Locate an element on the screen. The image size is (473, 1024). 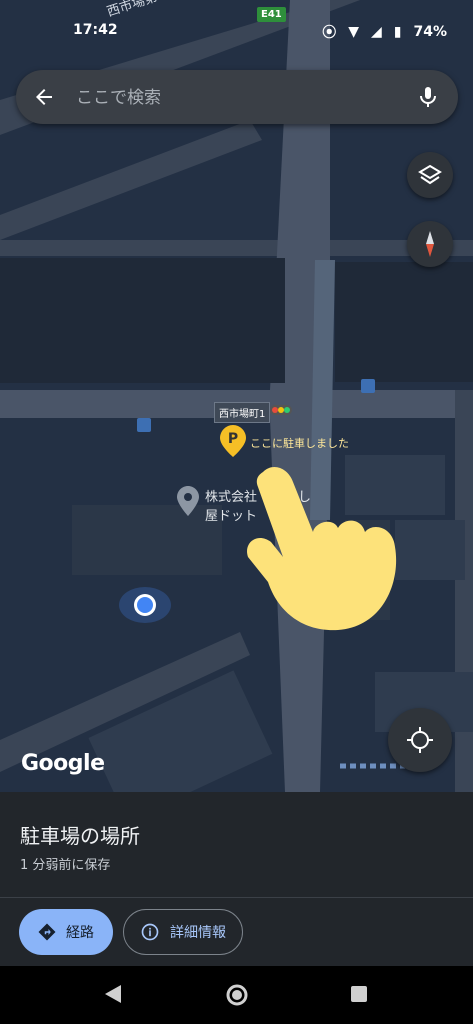
location-icon: ⦿ is located at coordinates (329, 33).